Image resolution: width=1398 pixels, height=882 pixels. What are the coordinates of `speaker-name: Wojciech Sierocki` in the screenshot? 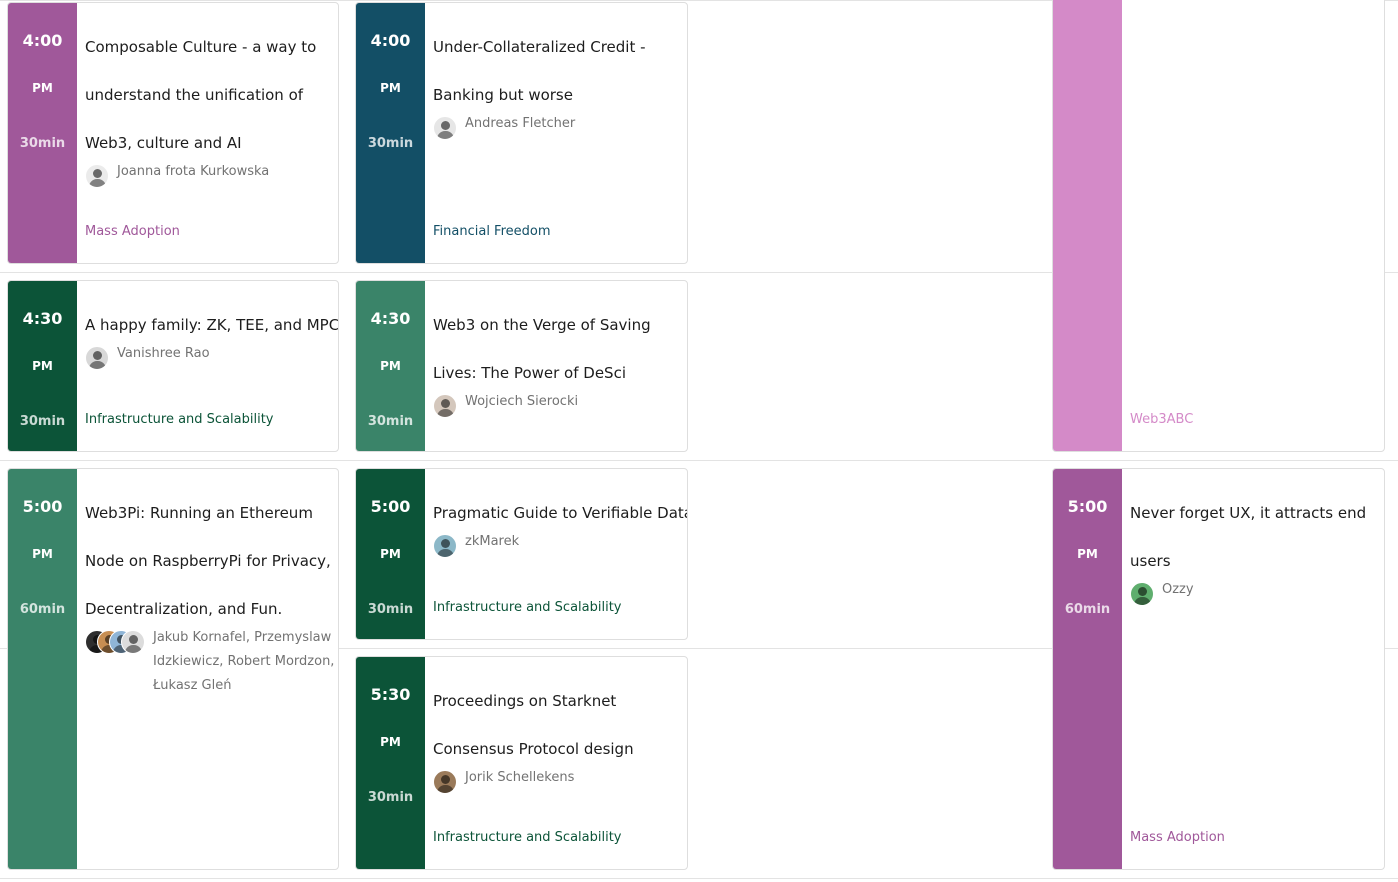 It's located at (521, 402).